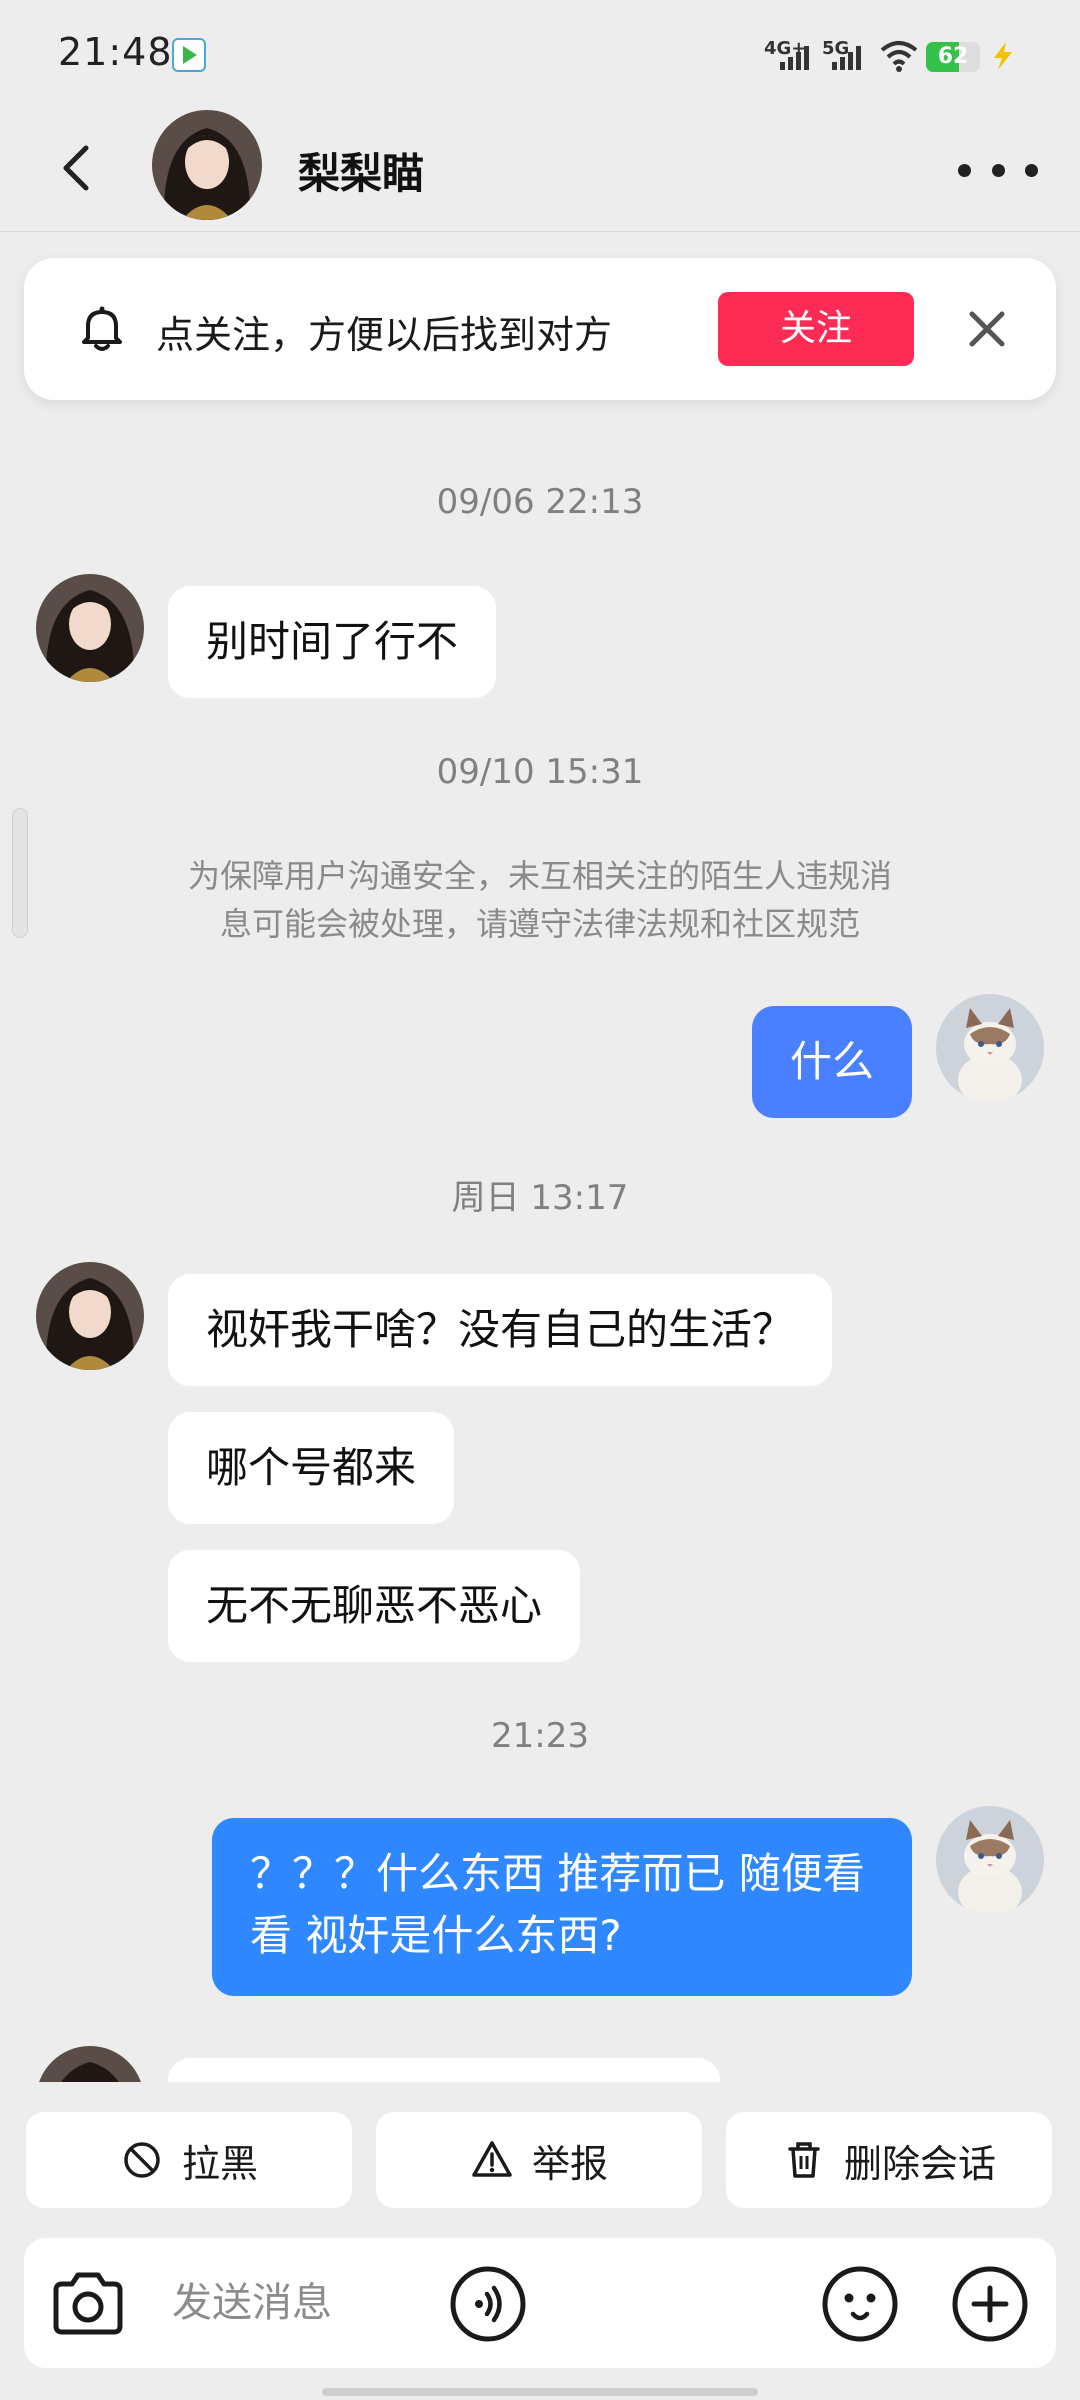  I want to click on outgoing-message-bubble: ？？？什么东西 推荐而已 随便看看 视奸是什么东西?, so click(562, 1907).